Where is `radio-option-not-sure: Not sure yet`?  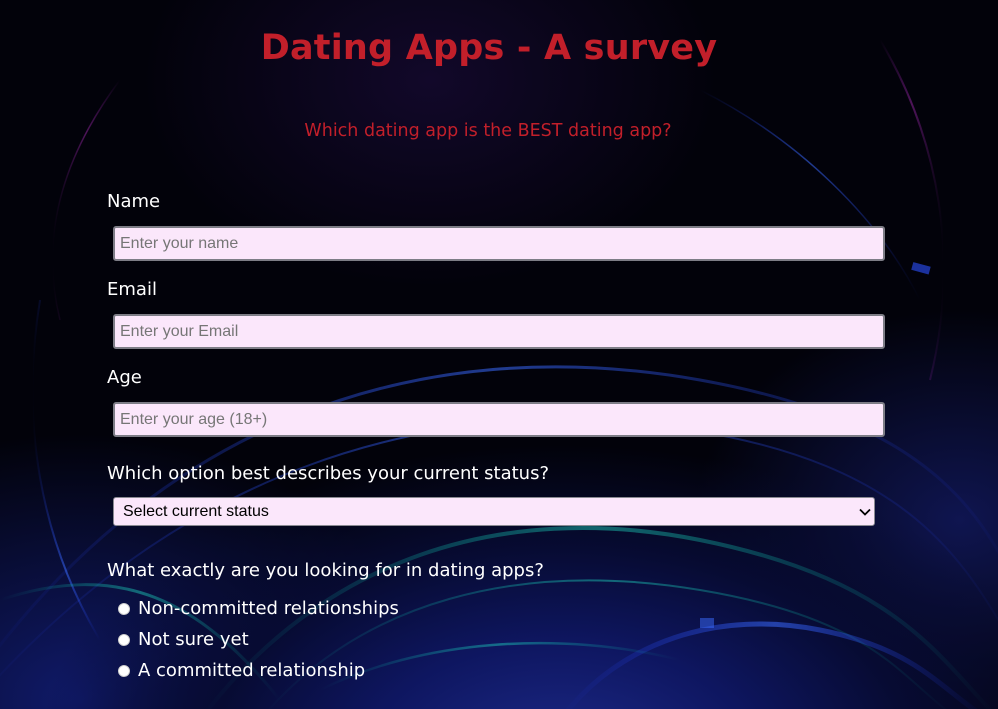
radio-option-not-sure: Not sure yet is located at coordinates (183, 639).